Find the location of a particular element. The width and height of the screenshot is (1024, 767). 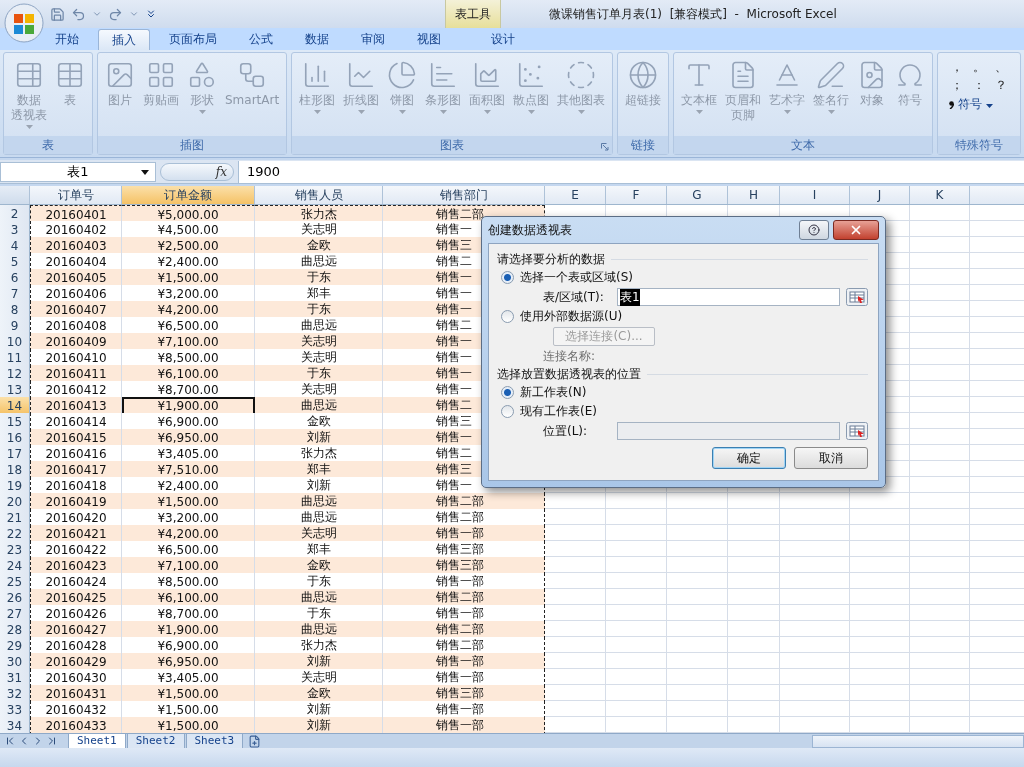

symbol-button: 、 is located at coordinates (1001, 67).